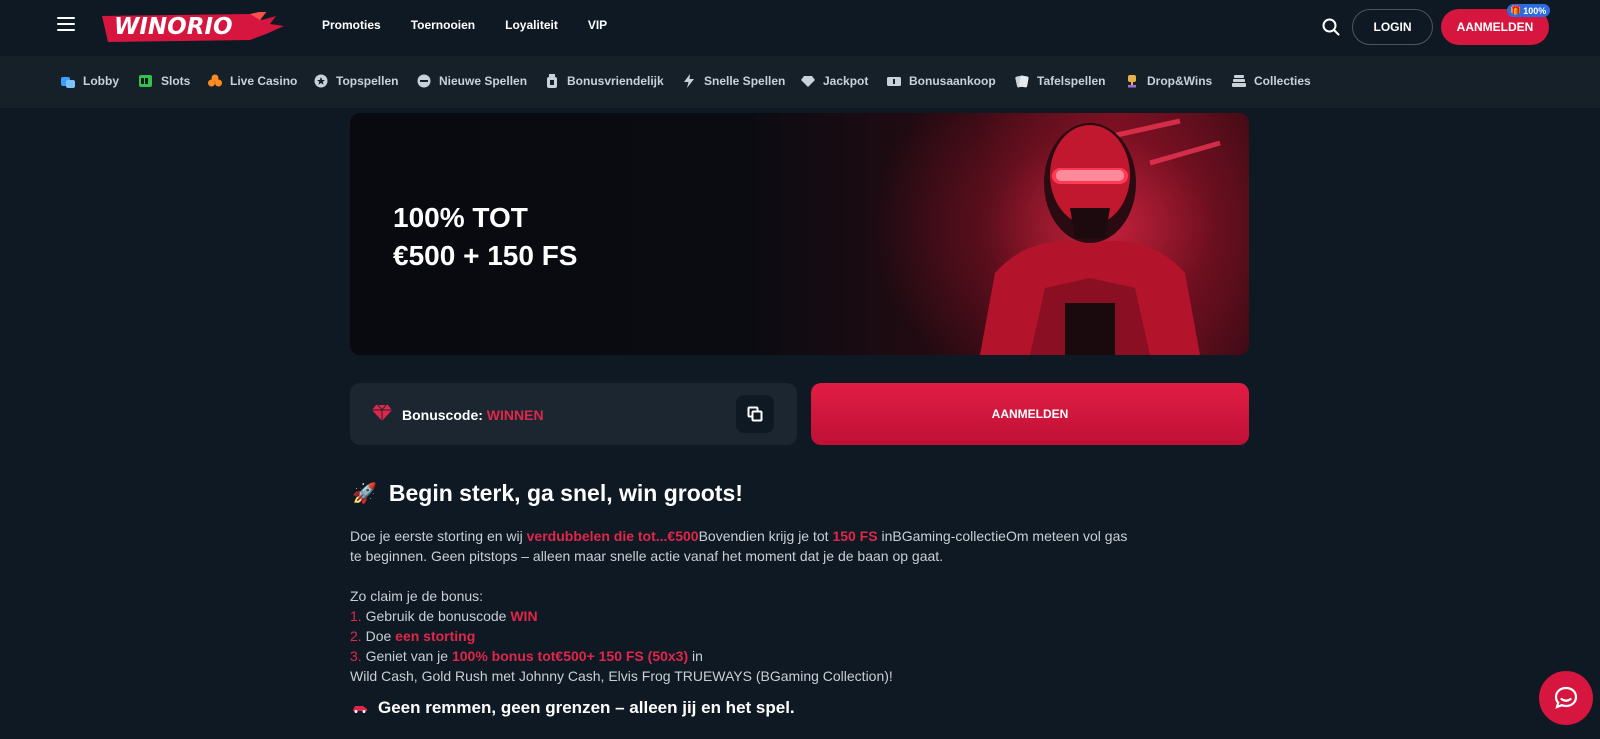 This screenshot has height=739, width=1600. I want to click on category-label: Collecties, so click(1282, 81).